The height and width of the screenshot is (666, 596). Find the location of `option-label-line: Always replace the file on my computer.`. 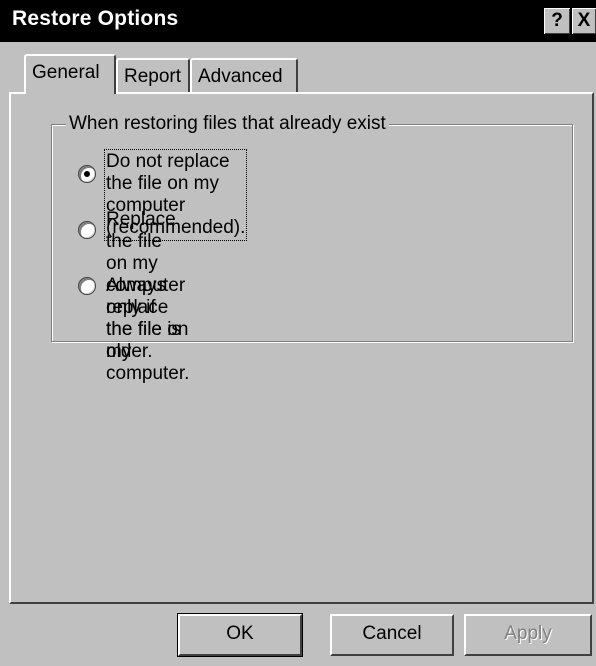

option-label-line: Always replace the file on my computer. is located at coordinates (148, 329).